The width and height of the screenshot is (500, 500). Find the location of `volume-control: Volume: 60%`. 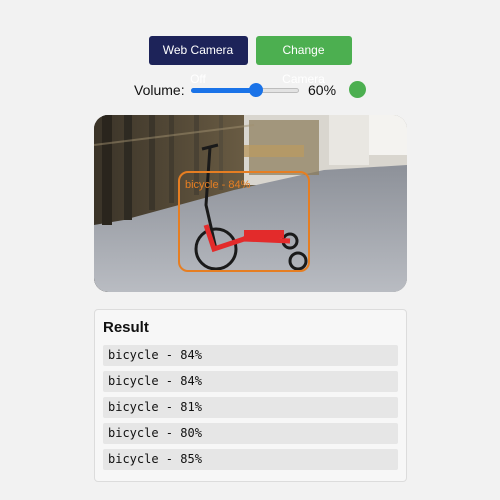

volume-control: Volume: 60% is located at coordinates (254, 90).